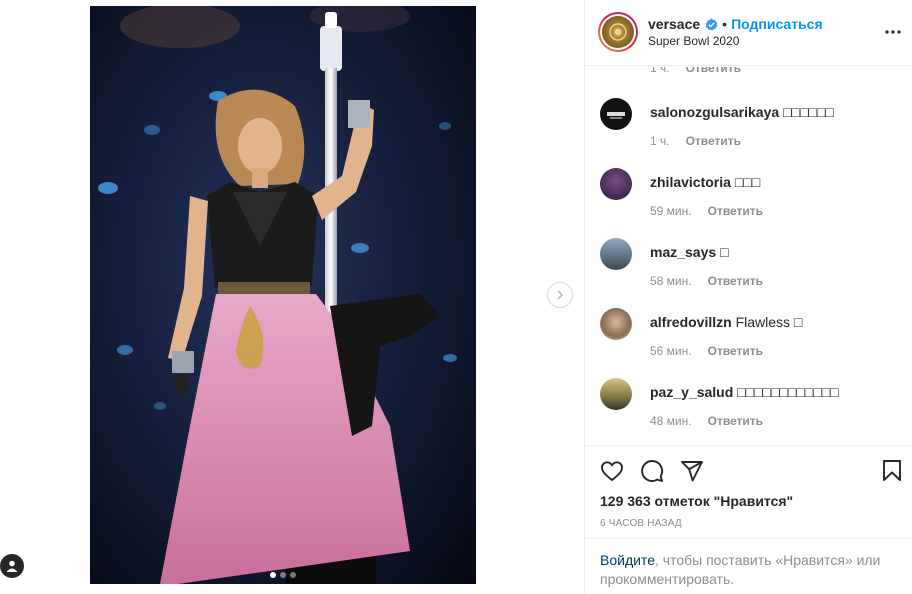  Describe the element at coordinates (769, 322) in the screenshot. I see `comment-text: Flawless □` at that location.